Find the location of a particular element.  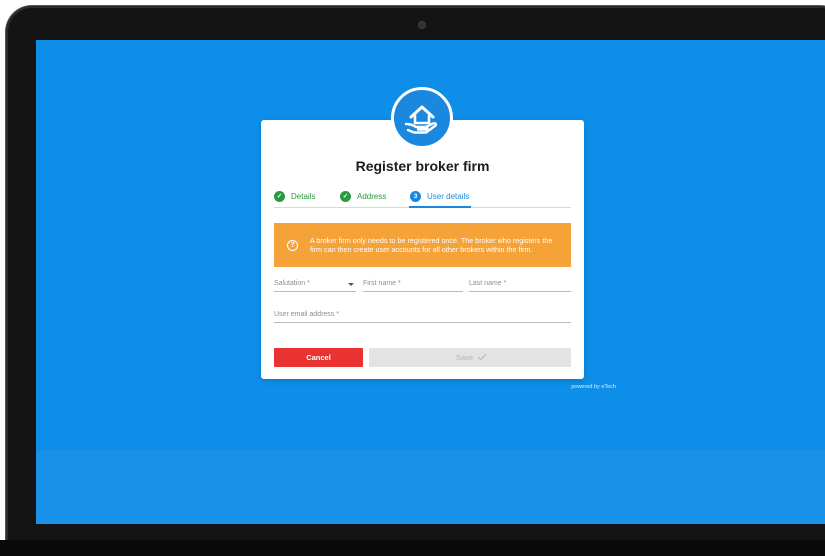

first-name-field: First name * is located at coordinates (413, 285).